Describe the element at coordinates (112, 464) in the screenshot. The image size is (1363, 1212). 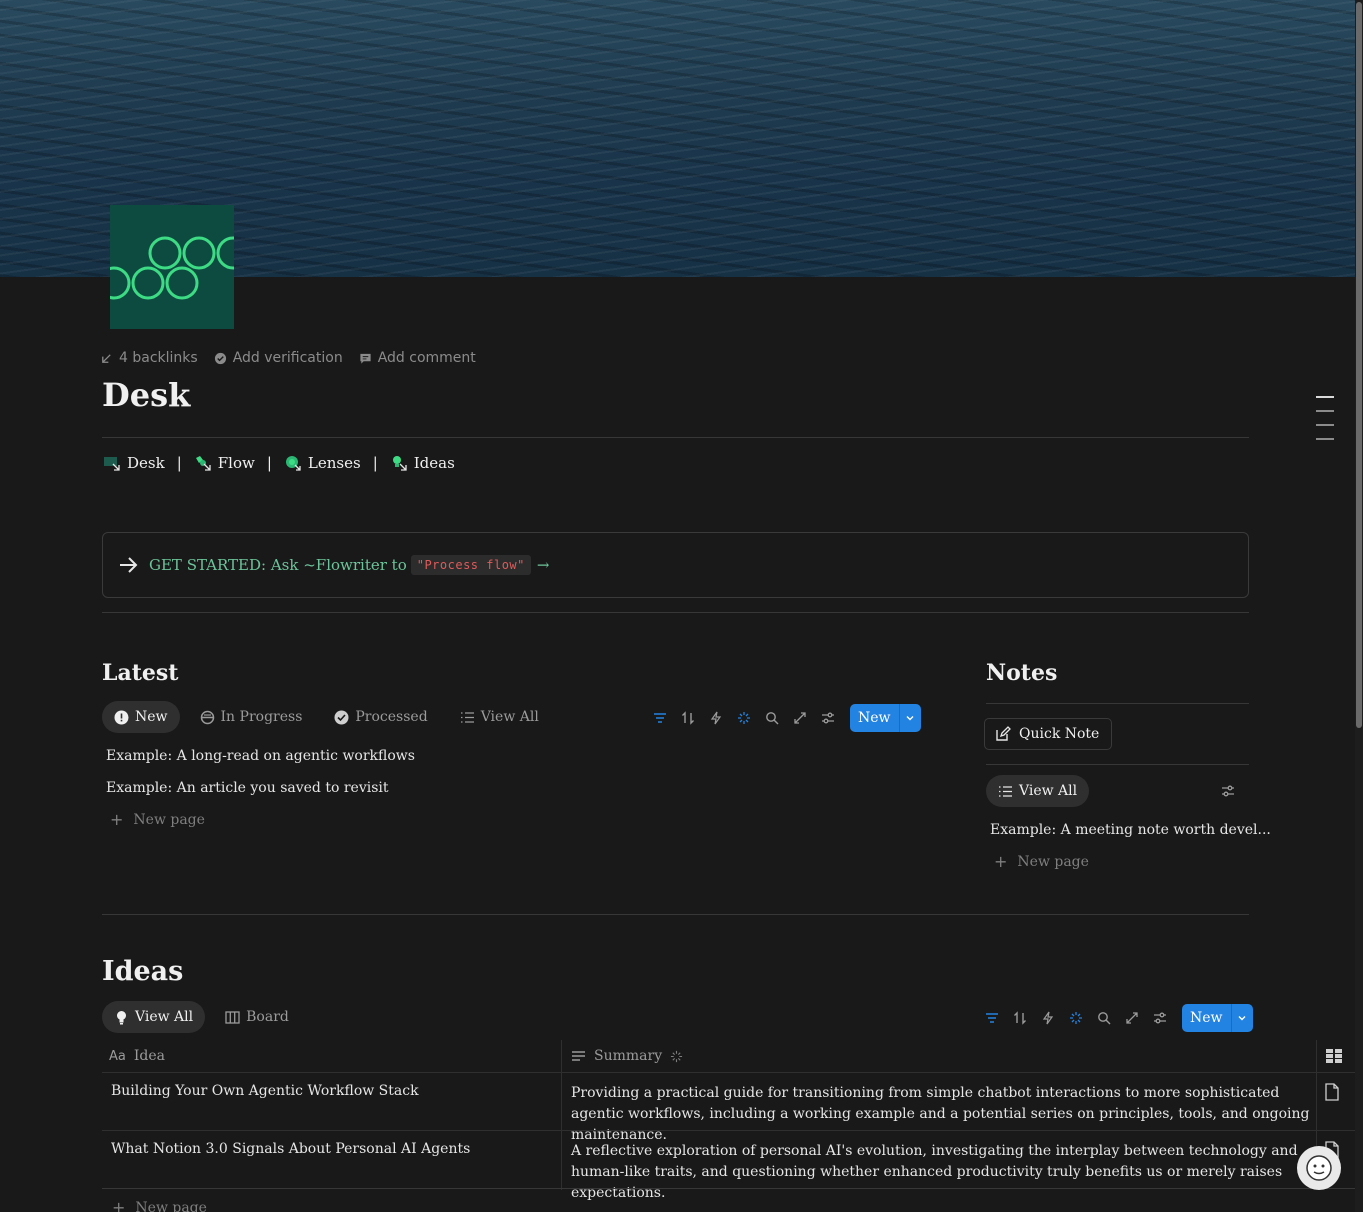
I see `desk-icon` at that location.